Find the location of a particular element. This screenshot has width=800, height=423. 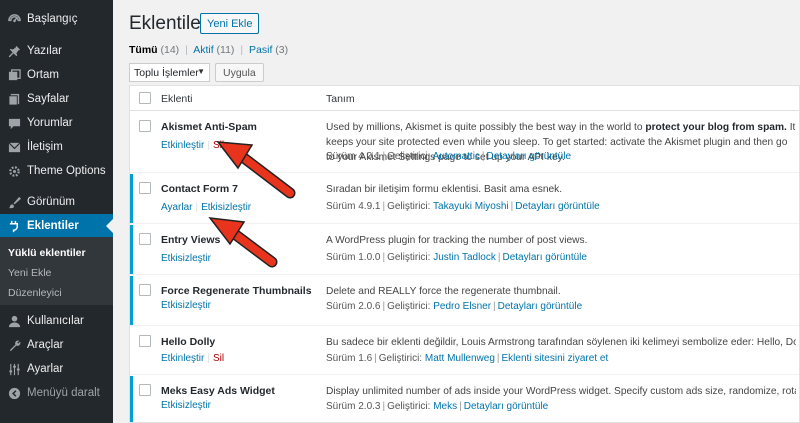

arrow-to-delete-link is located at coordinates (256, 170).